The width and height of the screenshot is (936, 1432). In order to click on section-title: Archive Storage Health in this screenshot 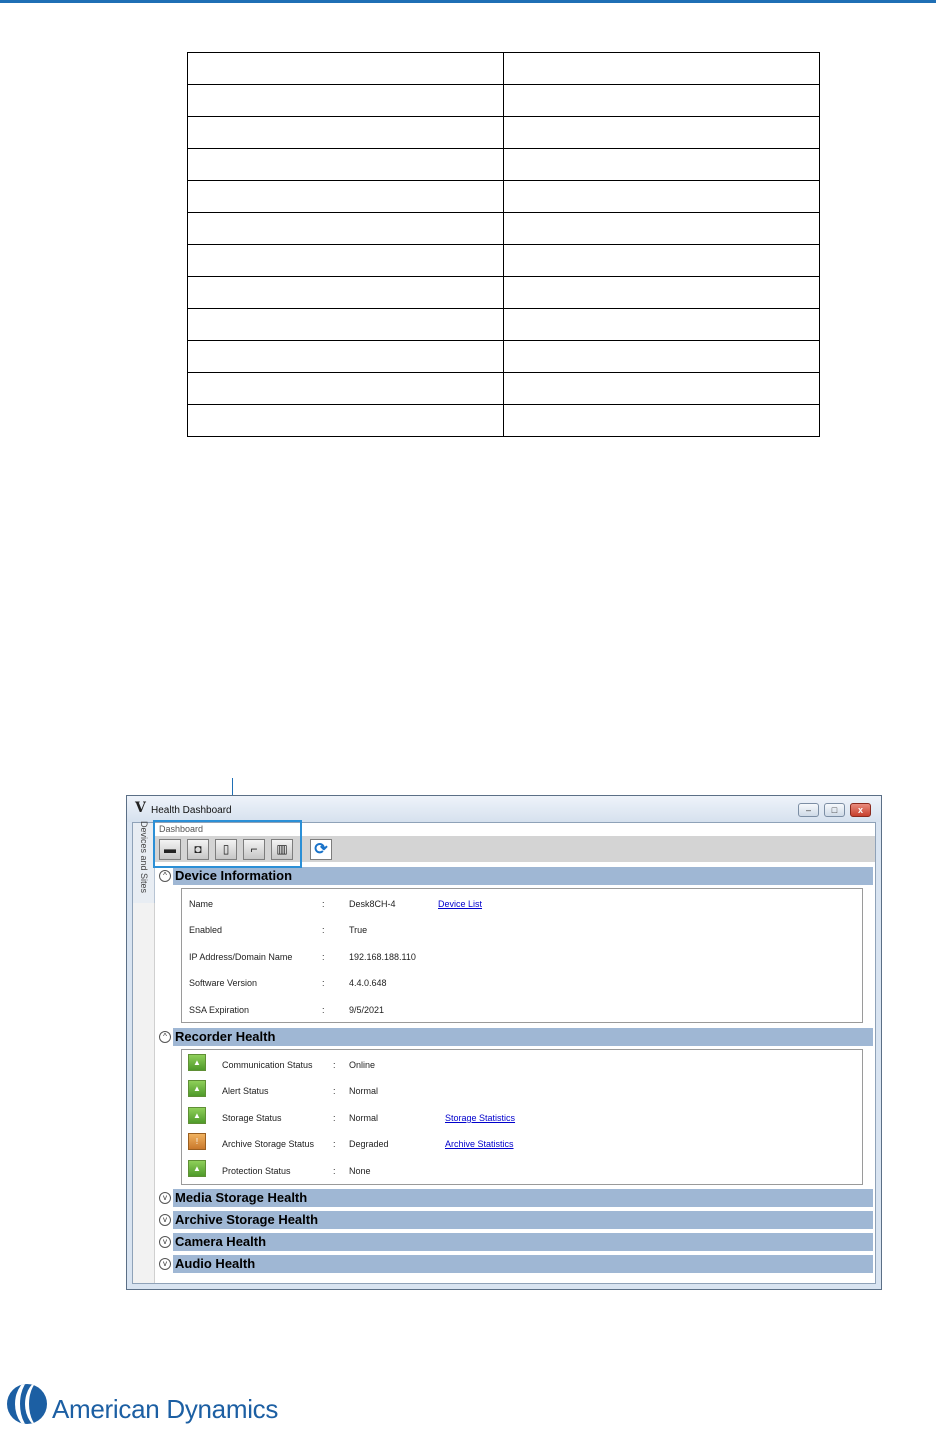, I will do `click(247, 1219)`.